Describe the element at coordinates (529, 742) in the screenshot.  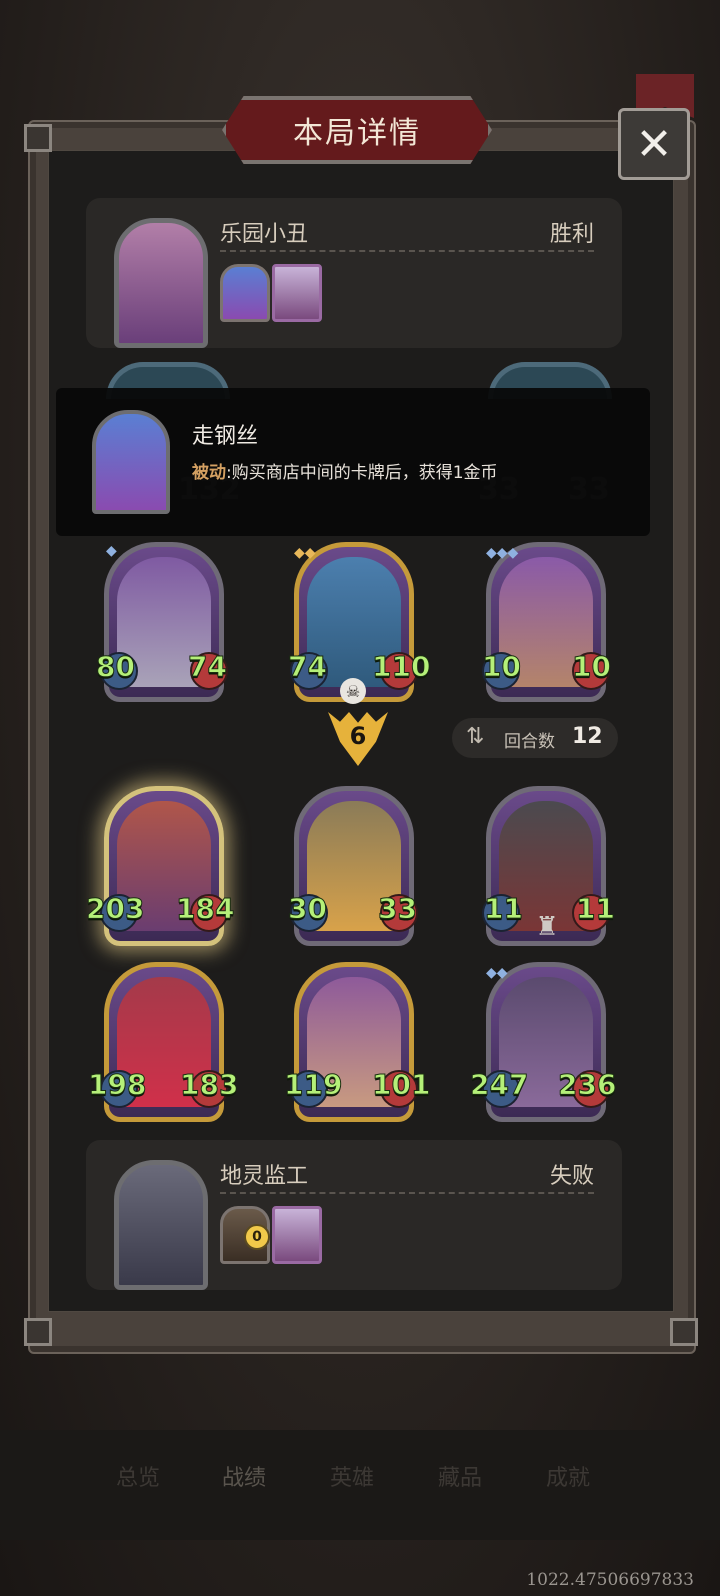
I see `round-label: 回合数` at that location.